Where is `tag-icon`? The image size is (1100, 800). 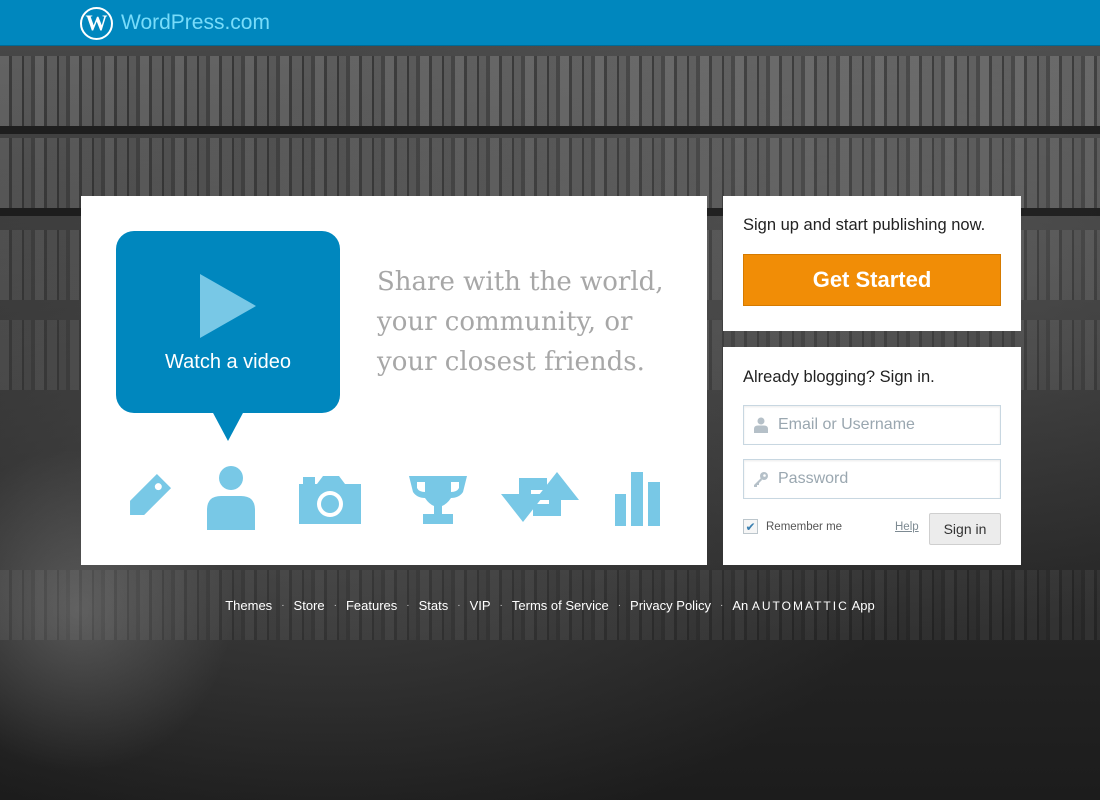 tag-icon is located at coordinates (152, 497).